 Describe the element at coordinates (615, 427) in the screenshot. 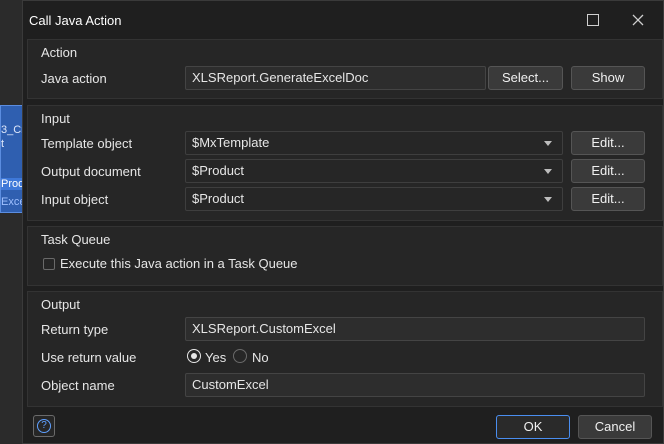

I see `cancel-button: Cancel` at that location.